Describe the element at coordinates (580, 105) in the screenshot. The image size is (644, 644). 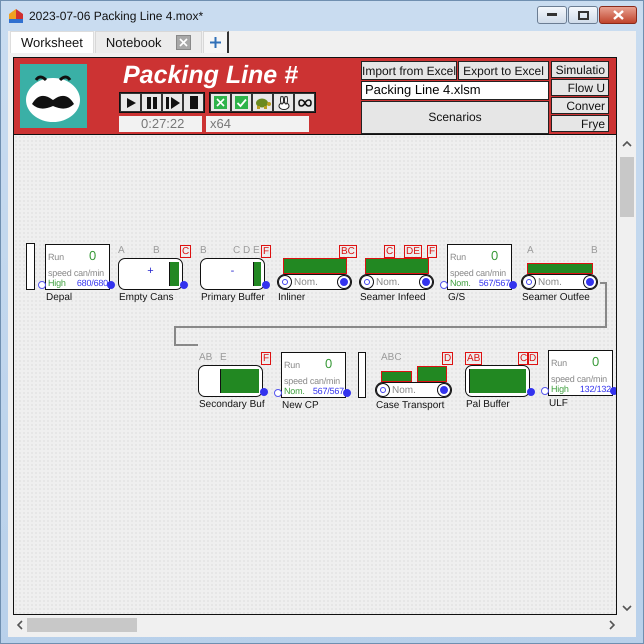
I see `menu-button: Conver` at that location.